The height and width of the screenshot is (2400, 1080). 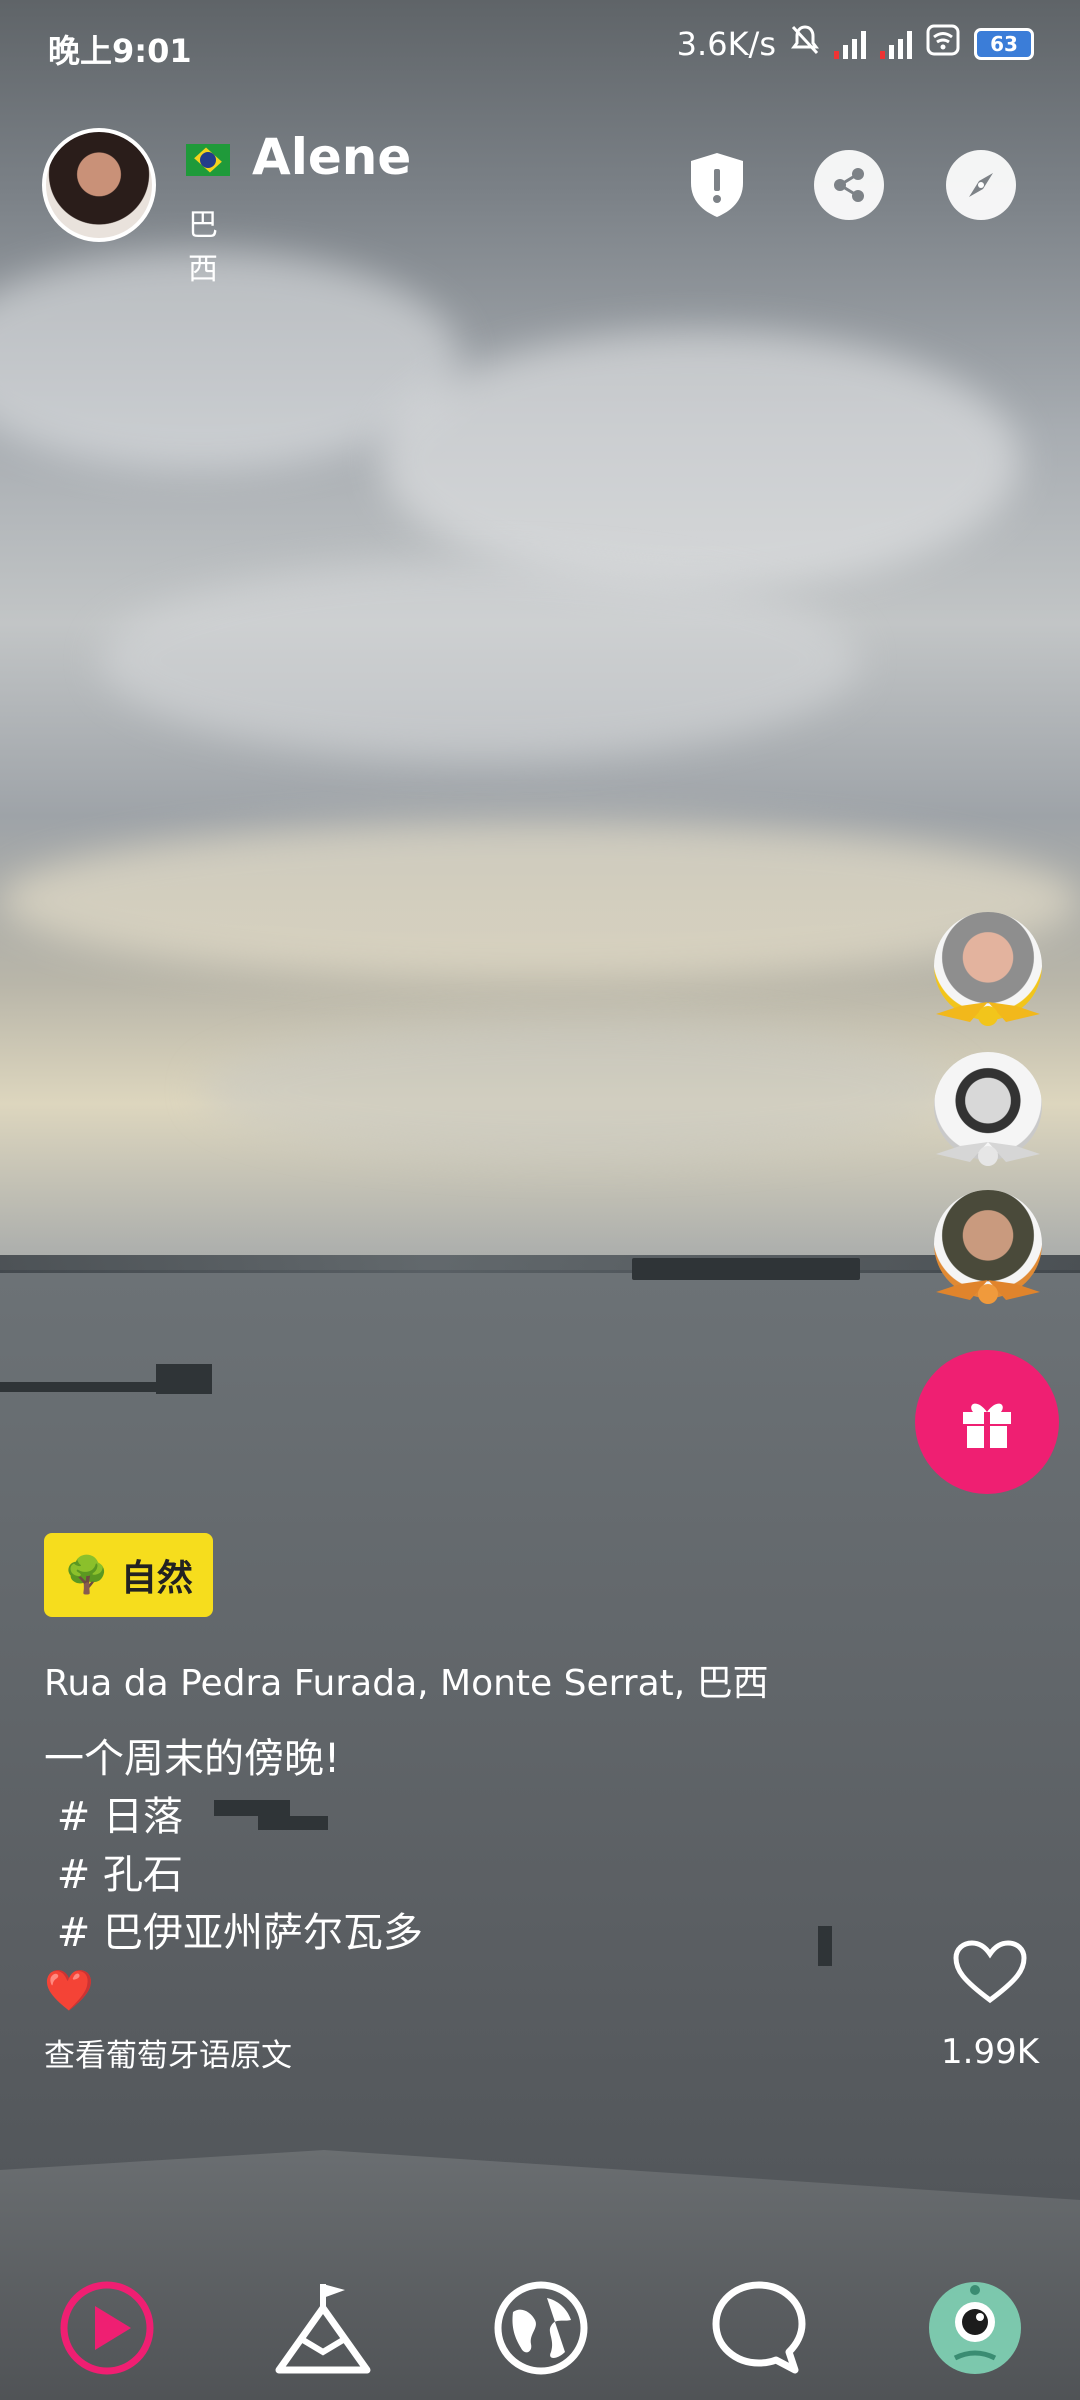 I want to click on compass-icon, so click(x=981, y=185).